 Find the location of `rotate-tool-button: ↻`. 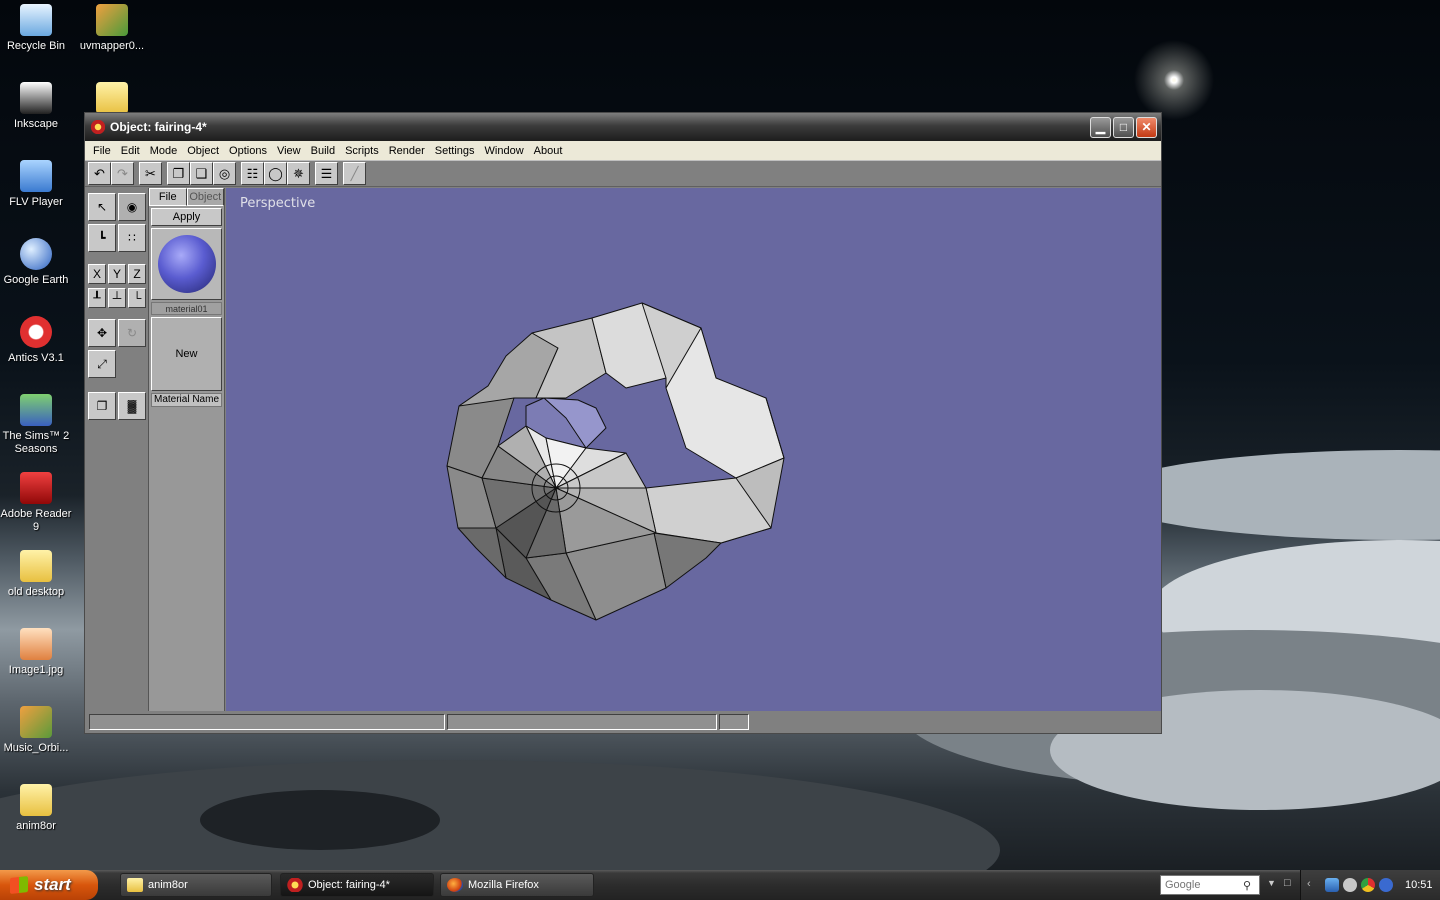

rotate-tool-button: ↻ is located at coordinates (132, 333).